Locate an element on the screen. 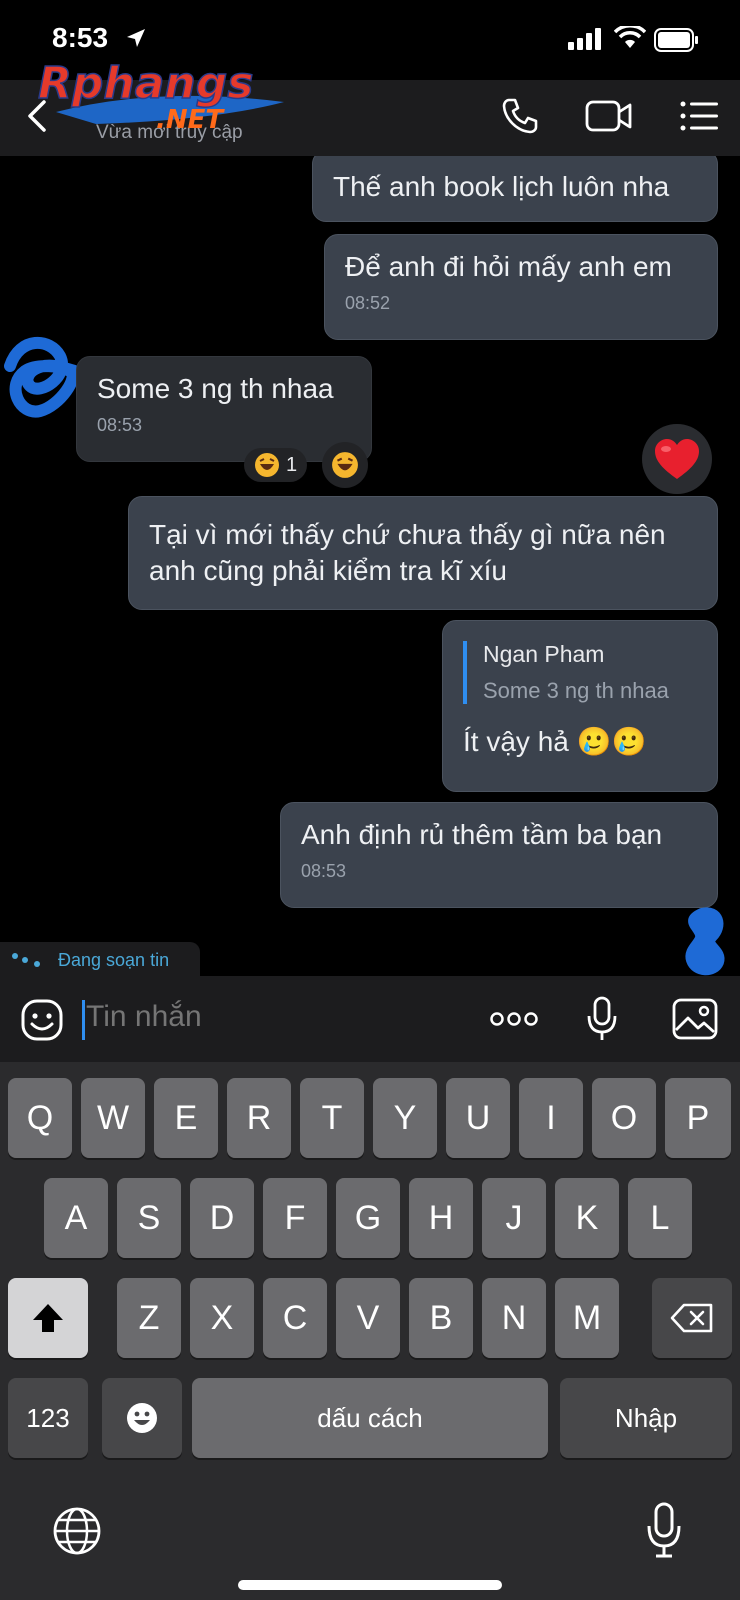 Image resolution: width=740 pixels, height=1600 pixels. text-cursor is located at coordinates (83, 1020).